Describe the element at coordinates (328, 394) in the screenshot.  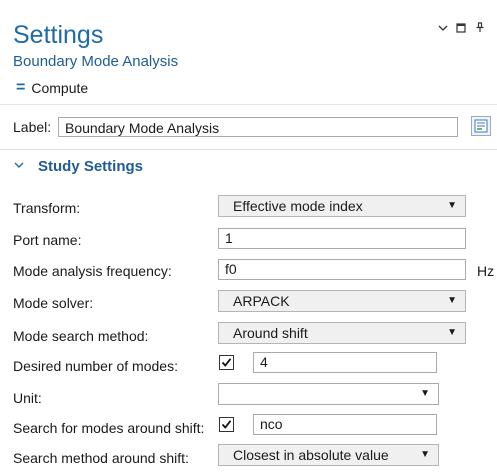
I see `unit-select: ▼` at that location.